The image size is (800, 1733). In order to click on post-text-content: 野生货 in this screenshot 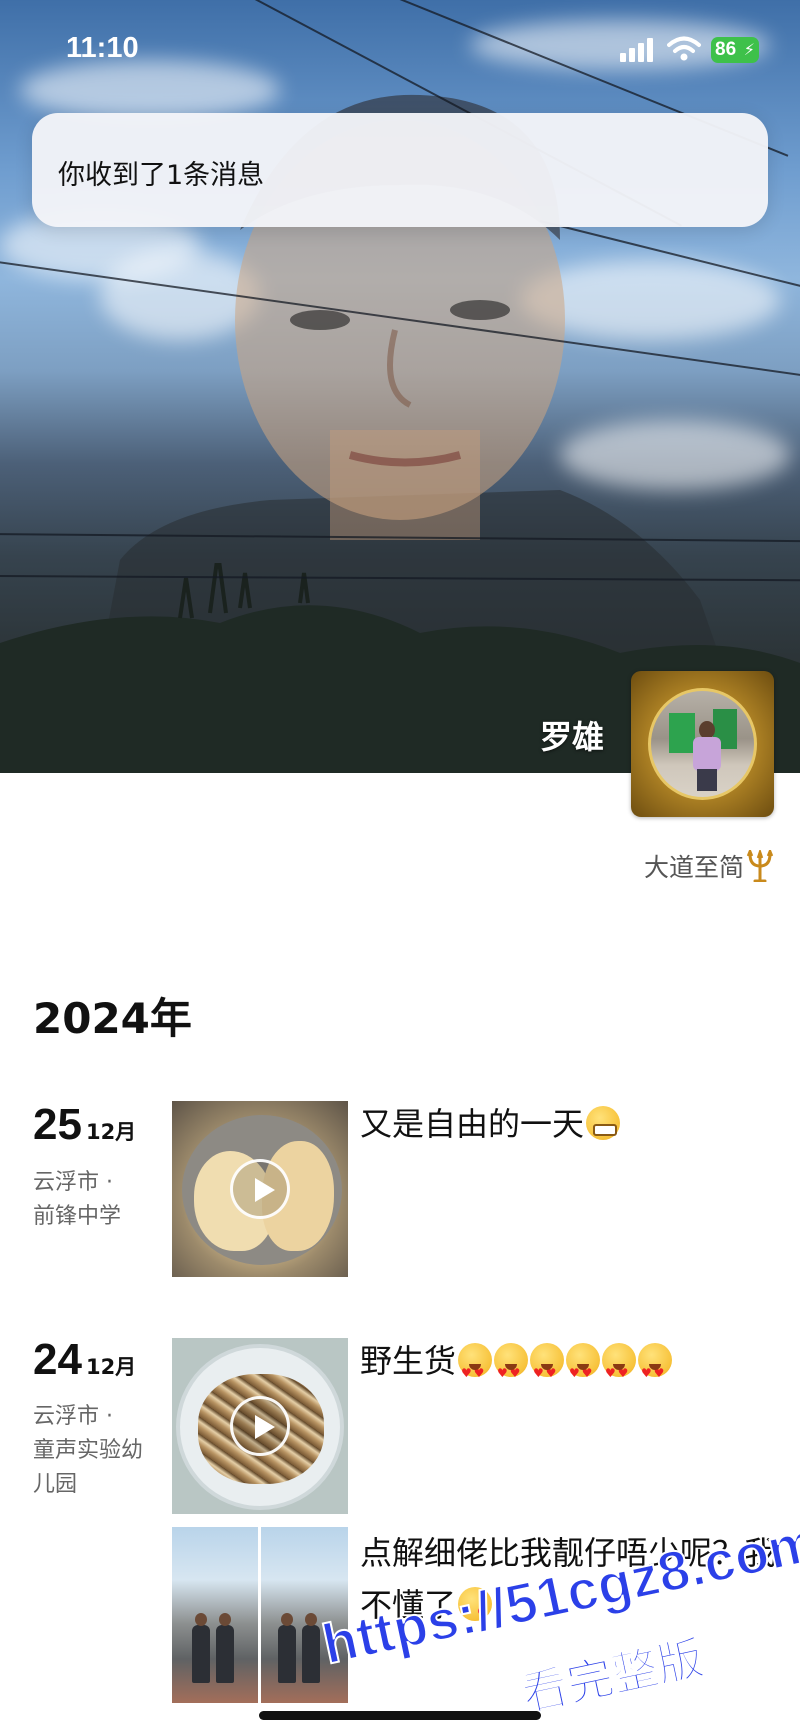, I will do `click(408, 1361)`.